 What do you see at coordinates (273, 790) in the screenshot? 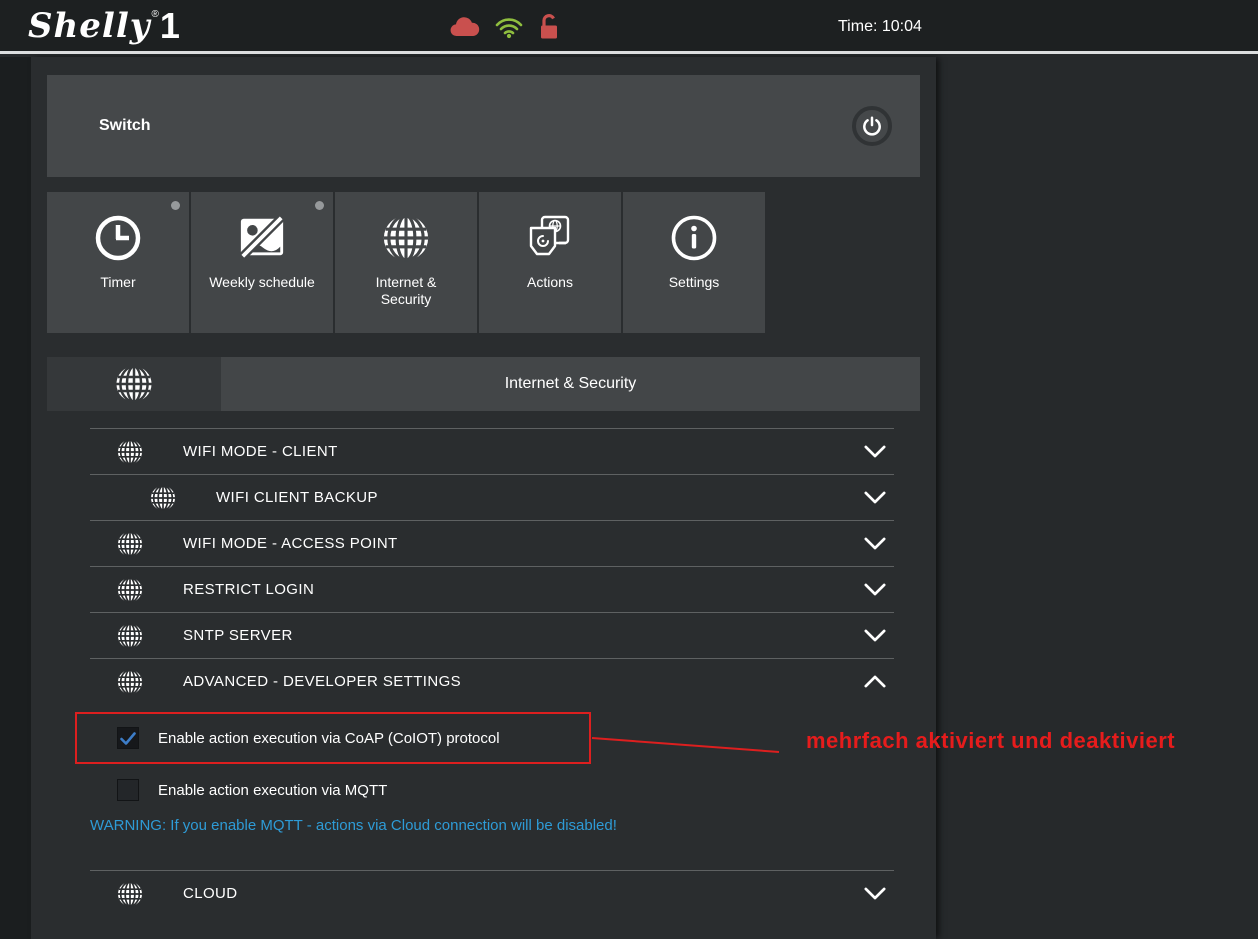
I see `mqtt-checkbox-label: Enable action execution via MQTT` at bounding box center [273, 790].